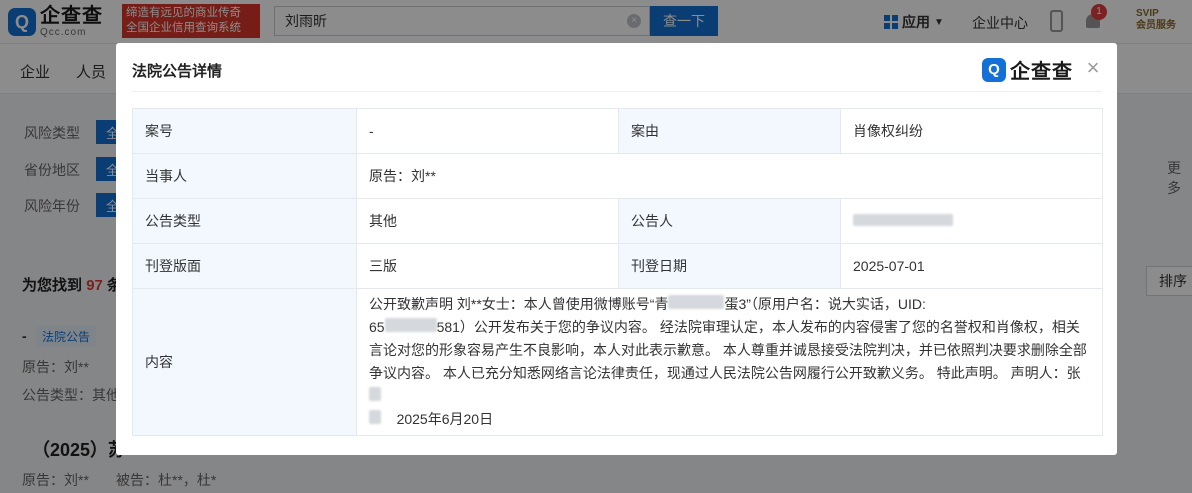 This screenshot has height=493, width=1192. I want to click on party-value: 原告：刘**, so click(729, 176).